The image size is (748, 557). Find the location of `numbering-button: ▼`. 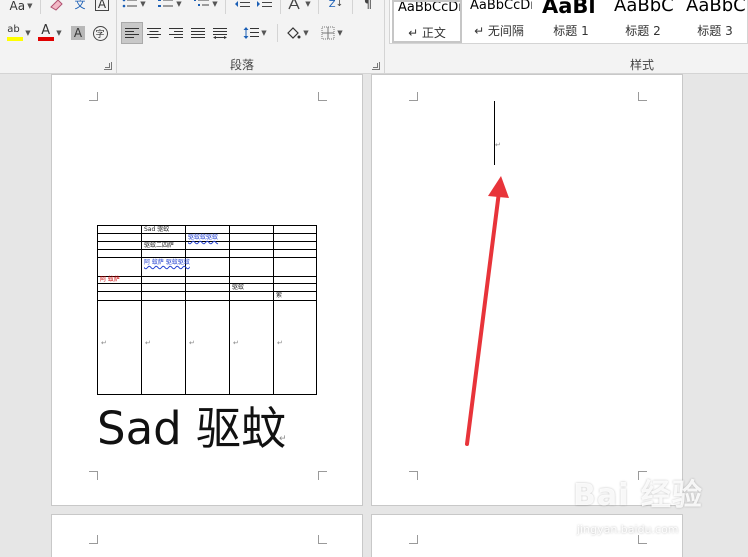

numbering-button: ▼ is located at coordinates (170, 7).